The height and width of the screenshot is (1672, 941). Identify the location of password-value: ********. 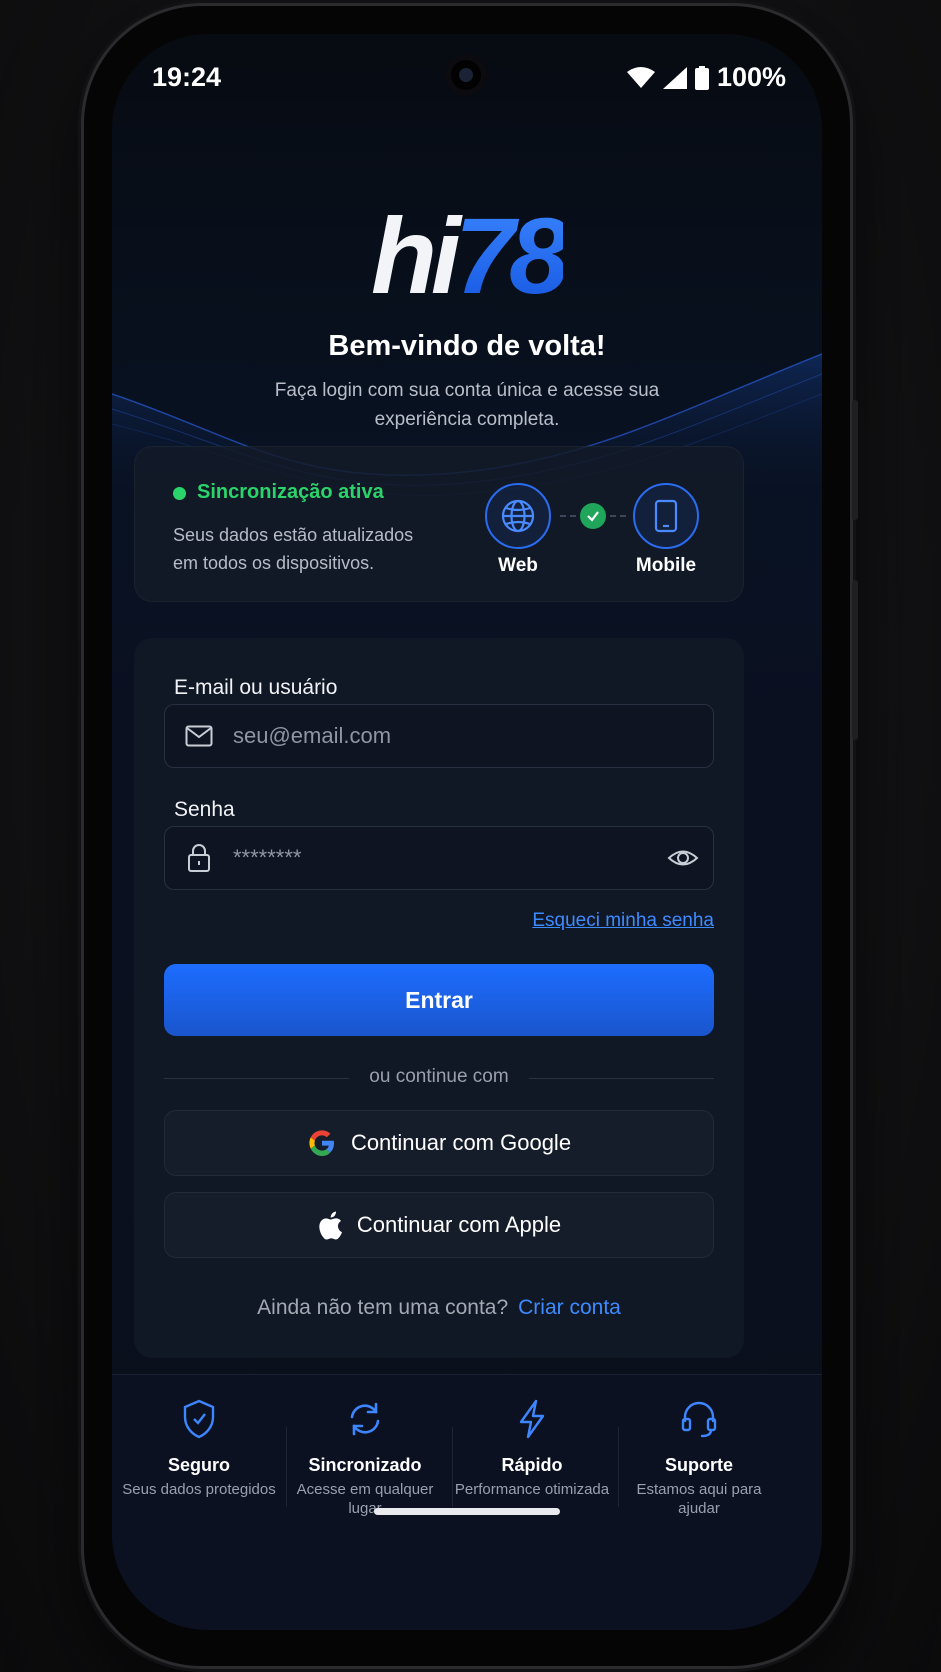
(267, 857).